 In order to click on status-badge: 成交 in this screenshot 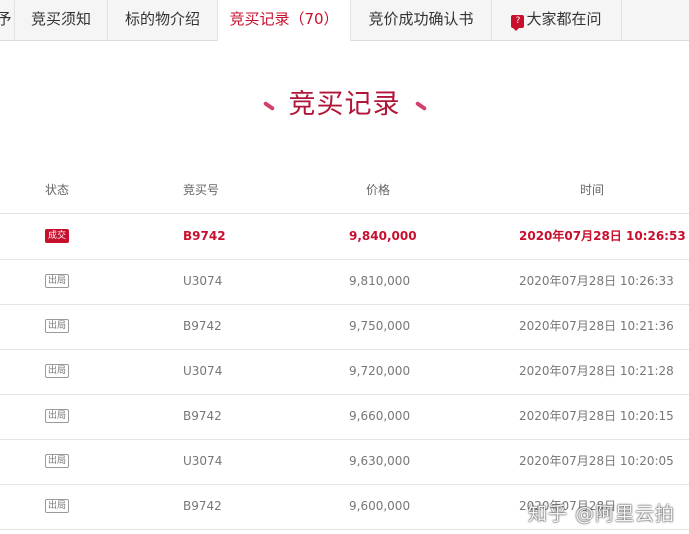, I will do `click(57, 236)`.